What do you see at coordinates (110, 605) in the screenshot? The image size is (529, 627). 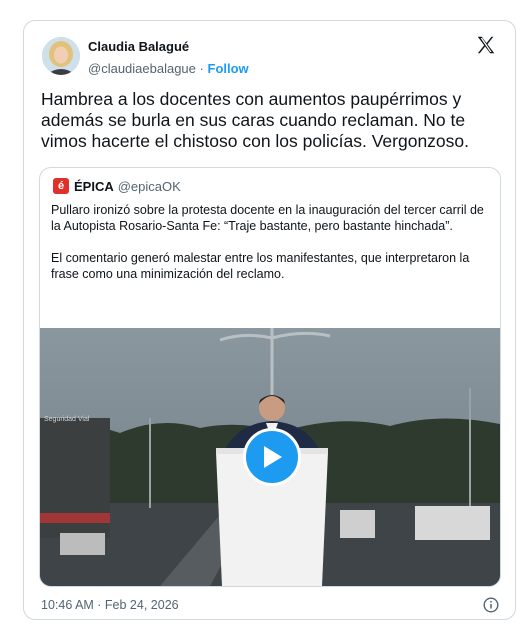 I see `tweet-timestamp: 10:46 AM · Feb 24, 2026` at bounding box center [110, 605].